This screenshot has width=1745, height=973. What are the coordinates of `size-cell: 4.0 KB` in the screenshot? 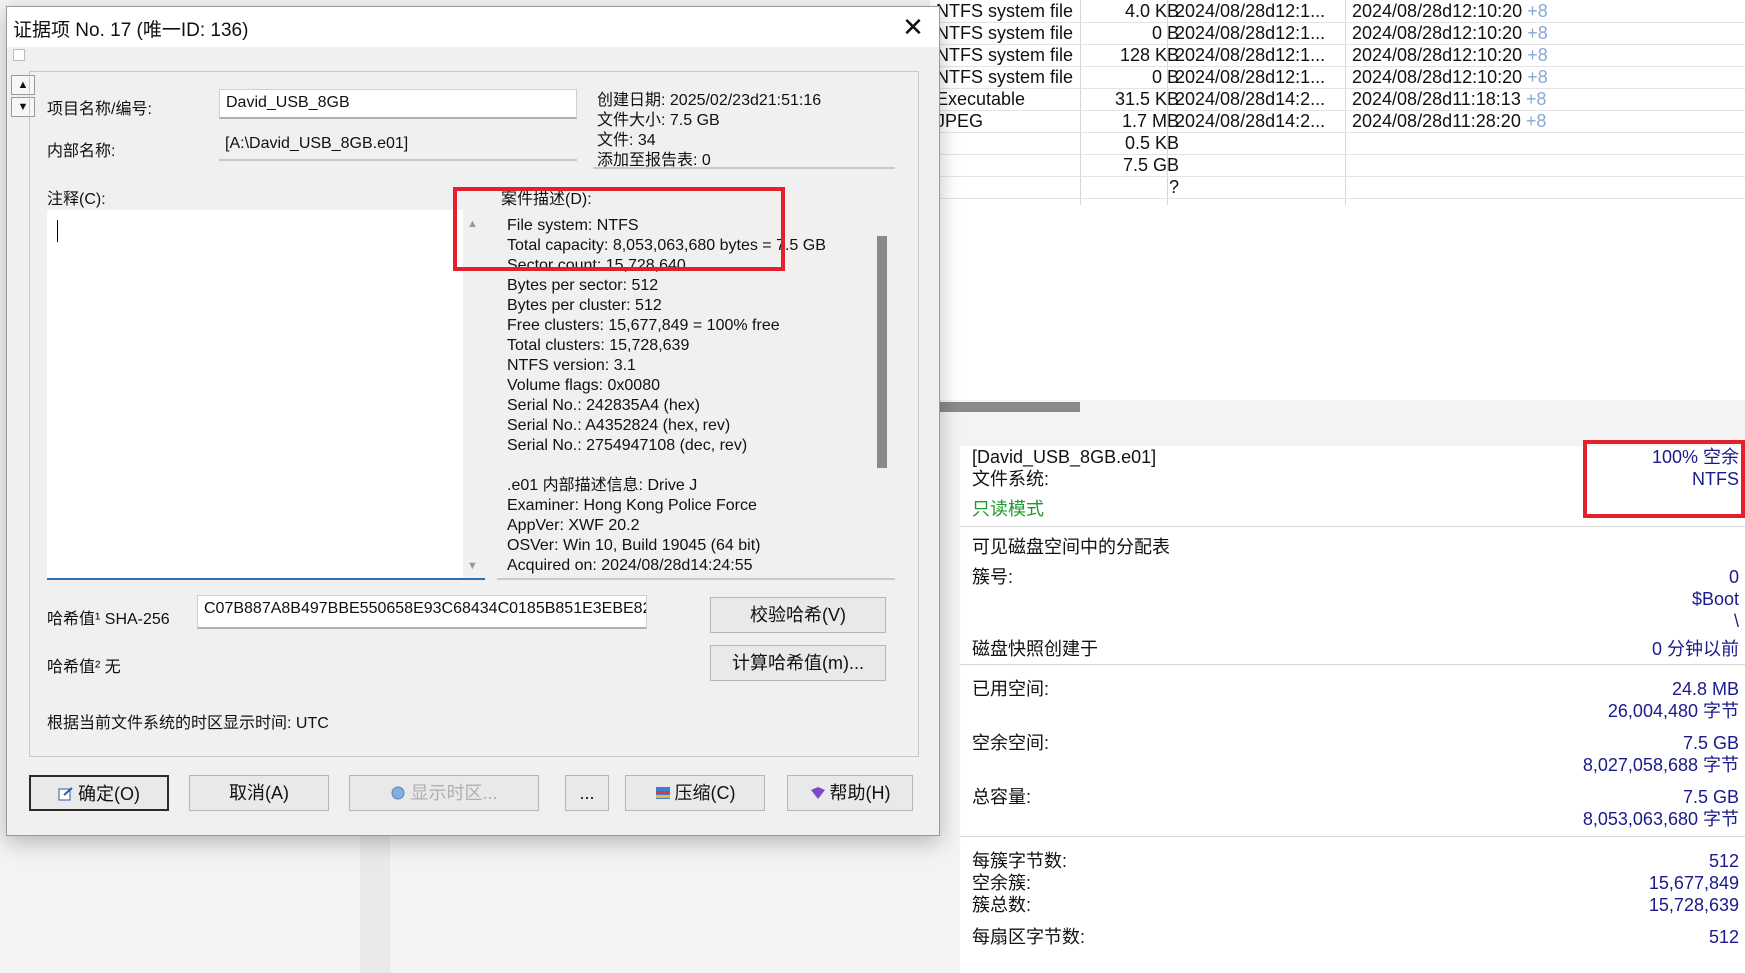 It's located at (1151, 11).